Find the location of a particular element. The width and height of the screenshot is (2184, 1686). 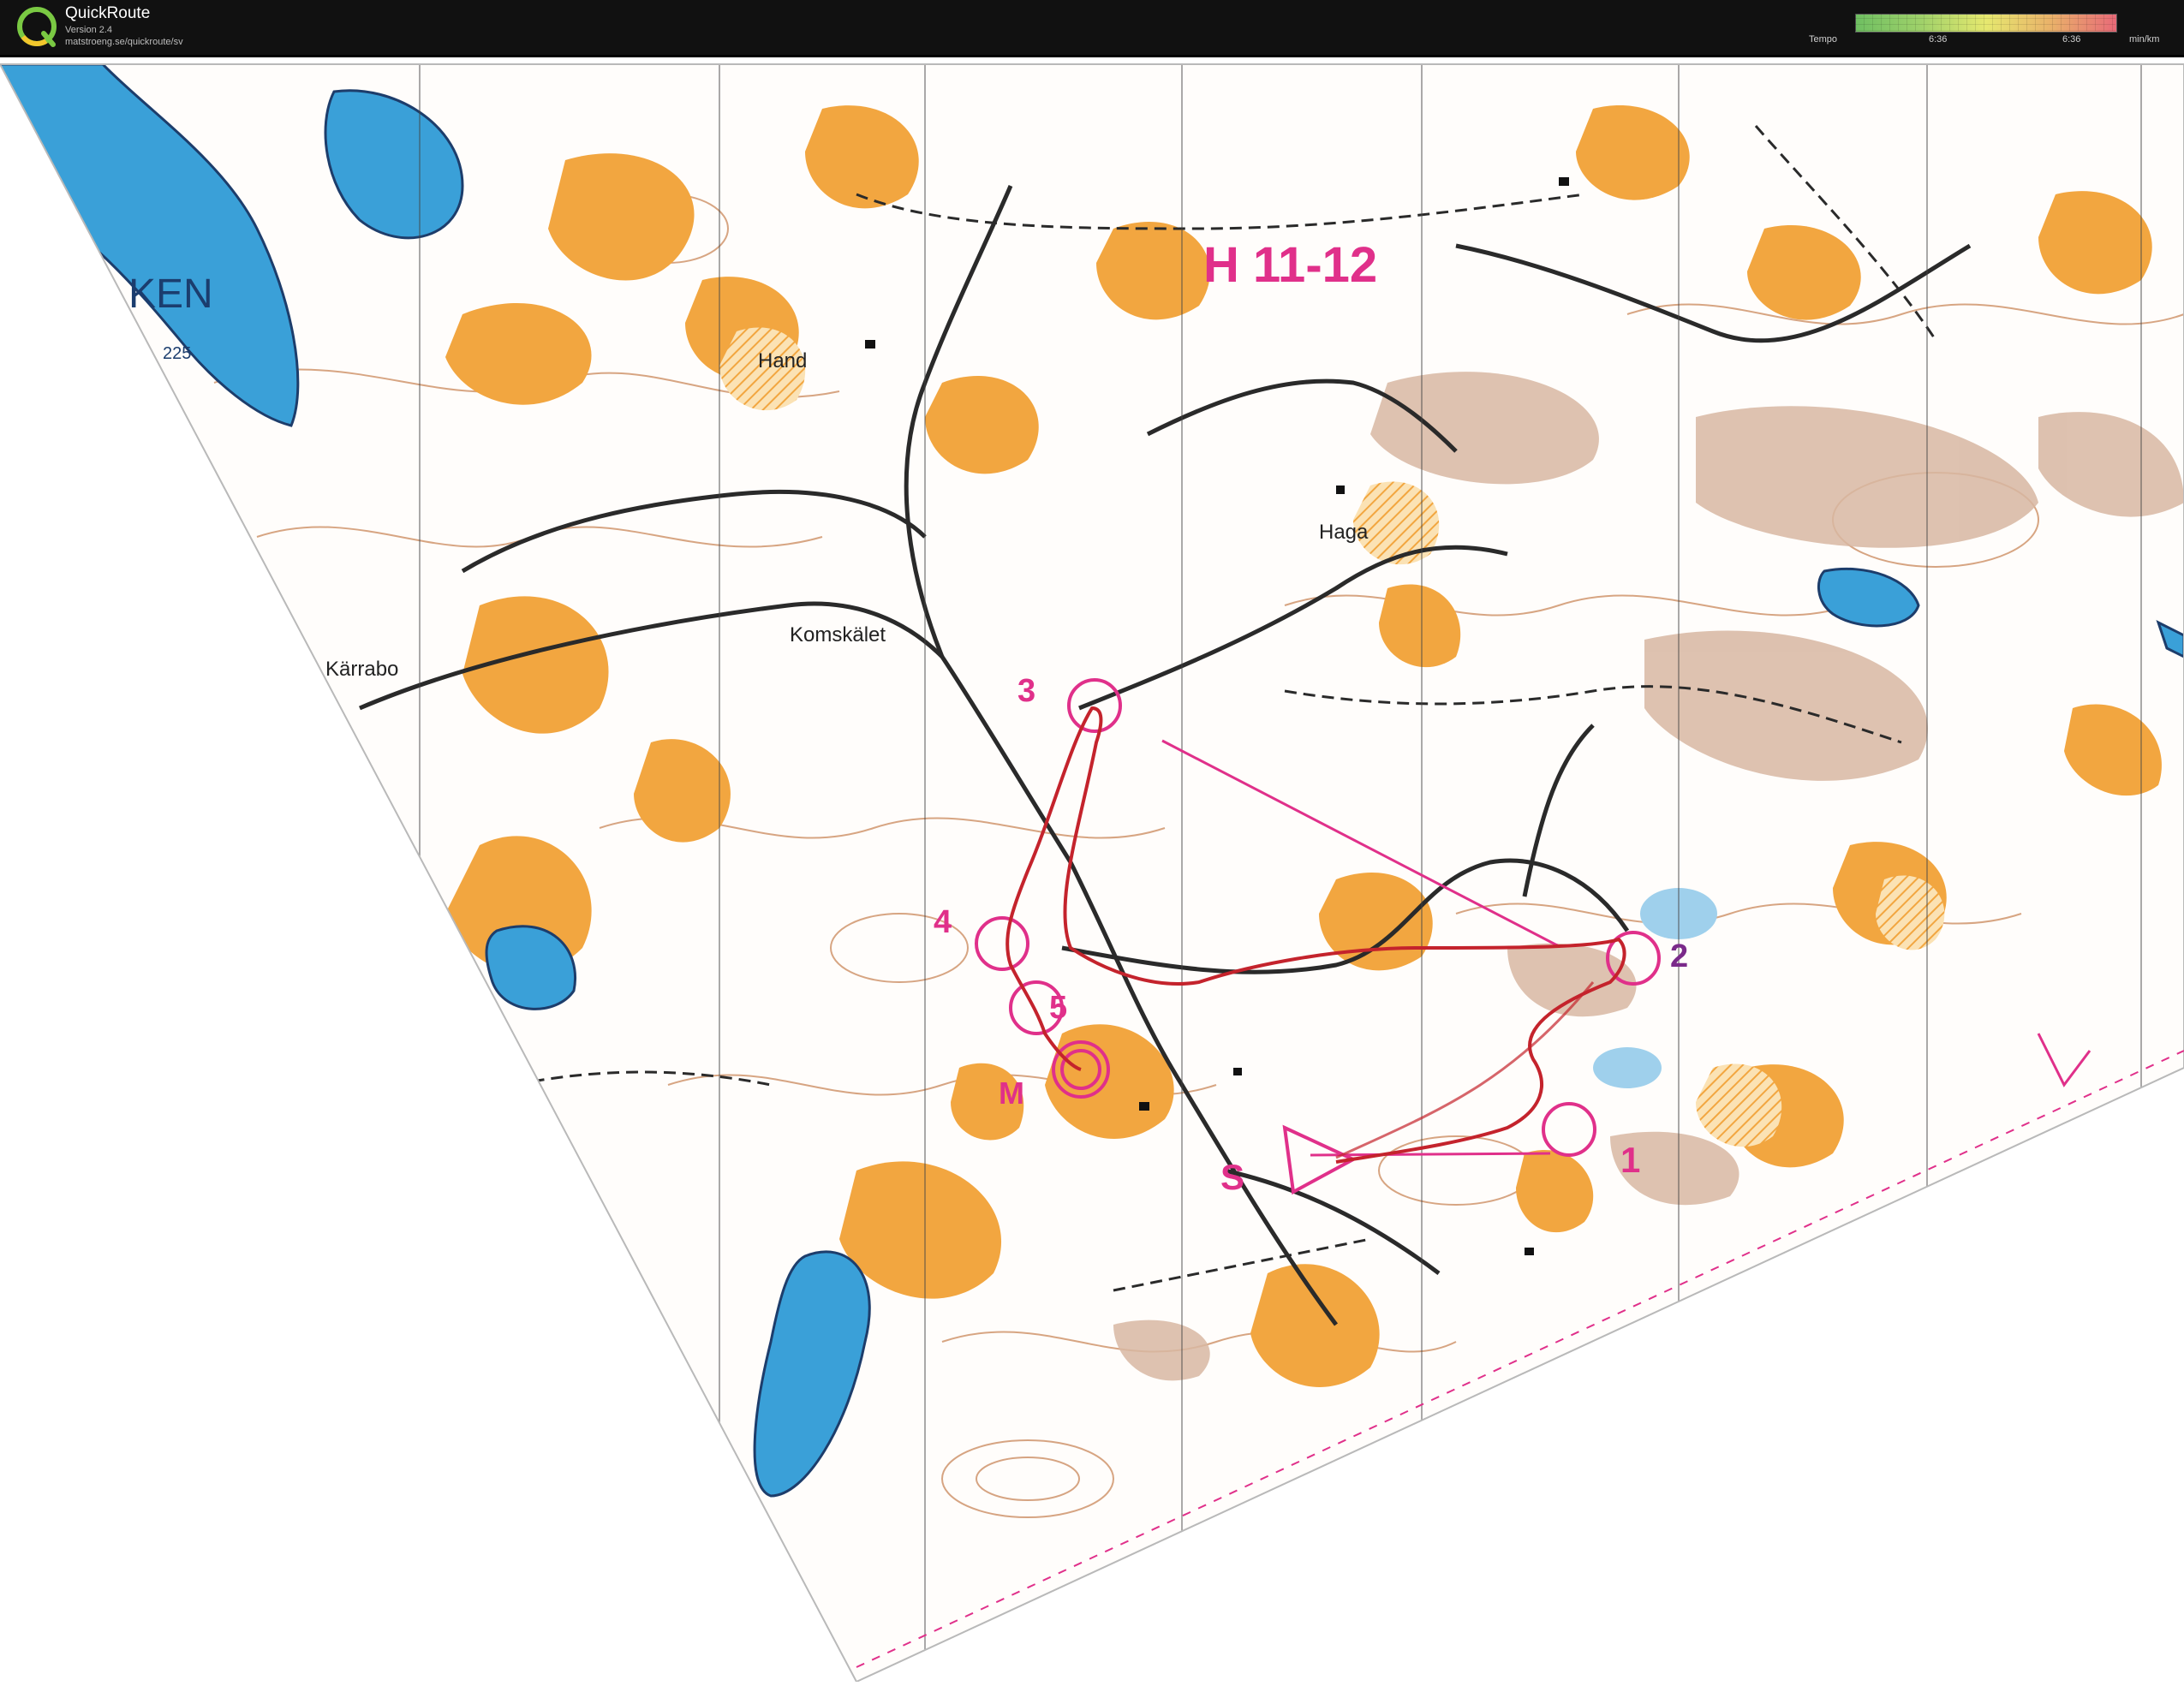

class-label: H 11-12 is located at coordinates (1290, 265).